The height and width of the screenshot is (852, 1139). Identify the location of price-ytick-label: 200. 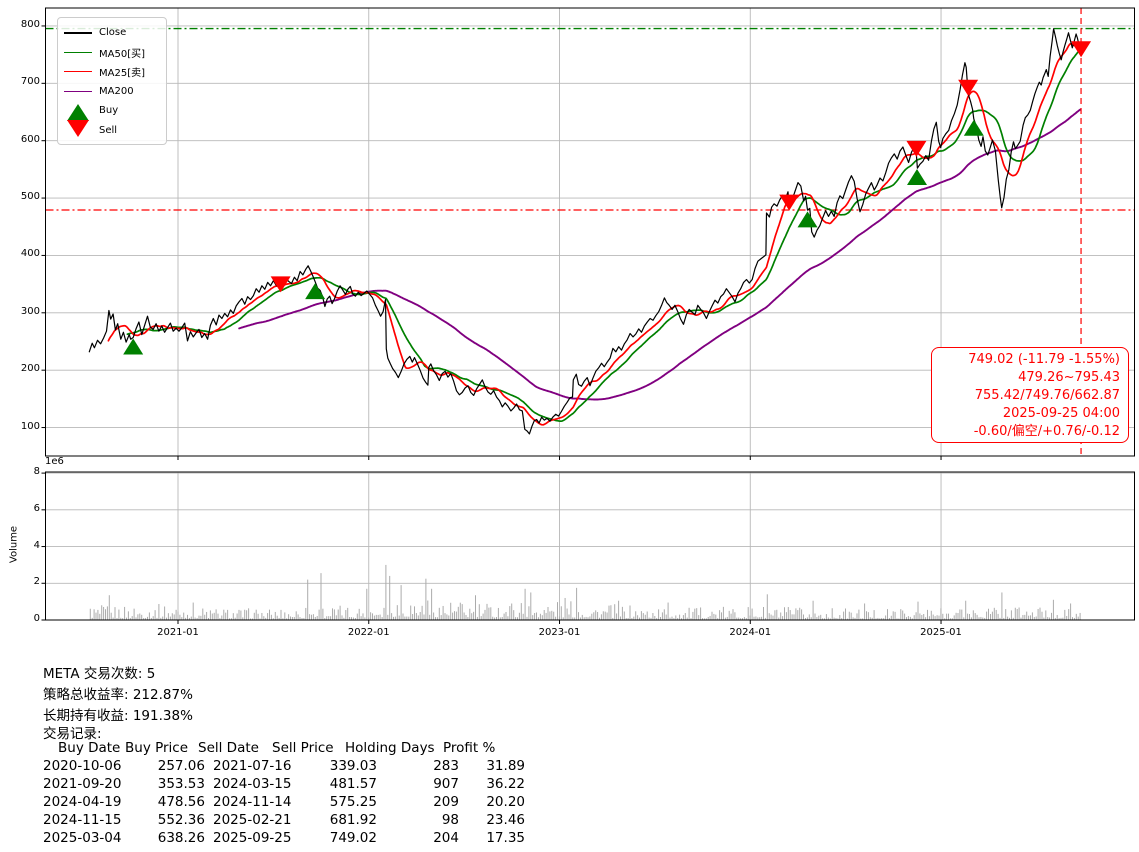
(30, 369).